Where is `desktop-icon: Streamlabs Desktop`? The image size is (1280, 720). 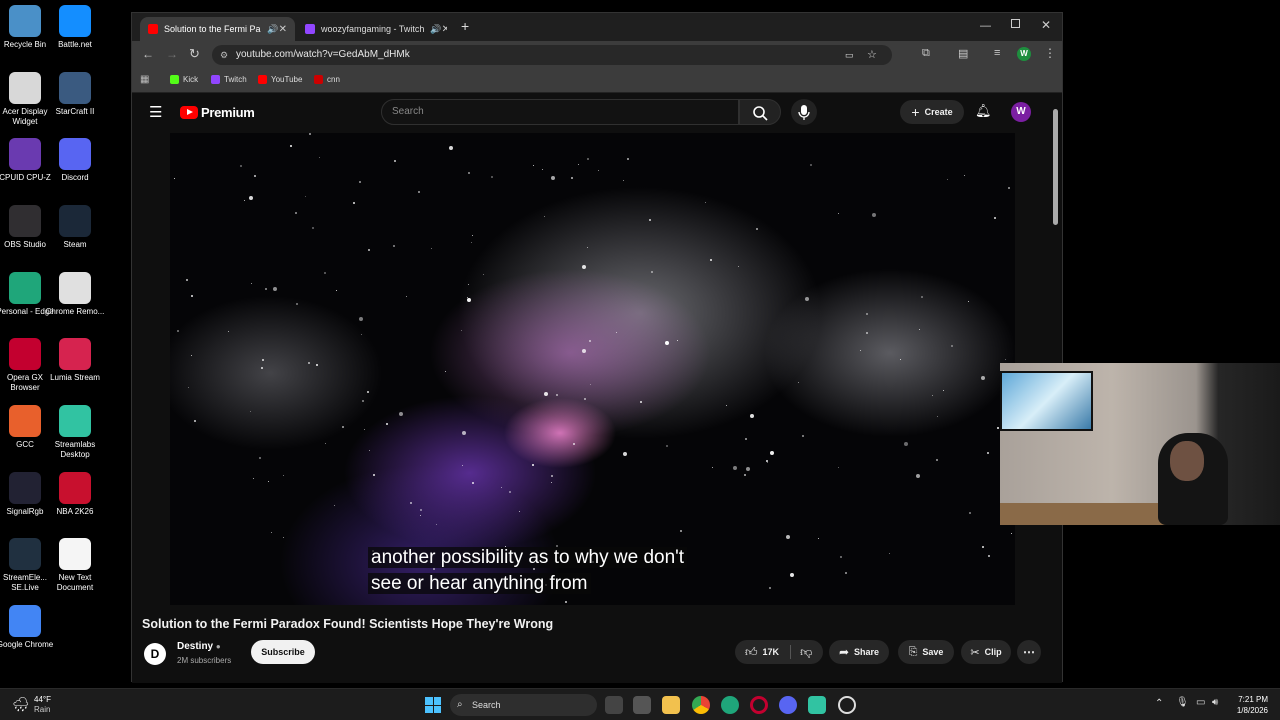 desktop-icon: Streamlabs Desktop is located at coordinates (75, 432).